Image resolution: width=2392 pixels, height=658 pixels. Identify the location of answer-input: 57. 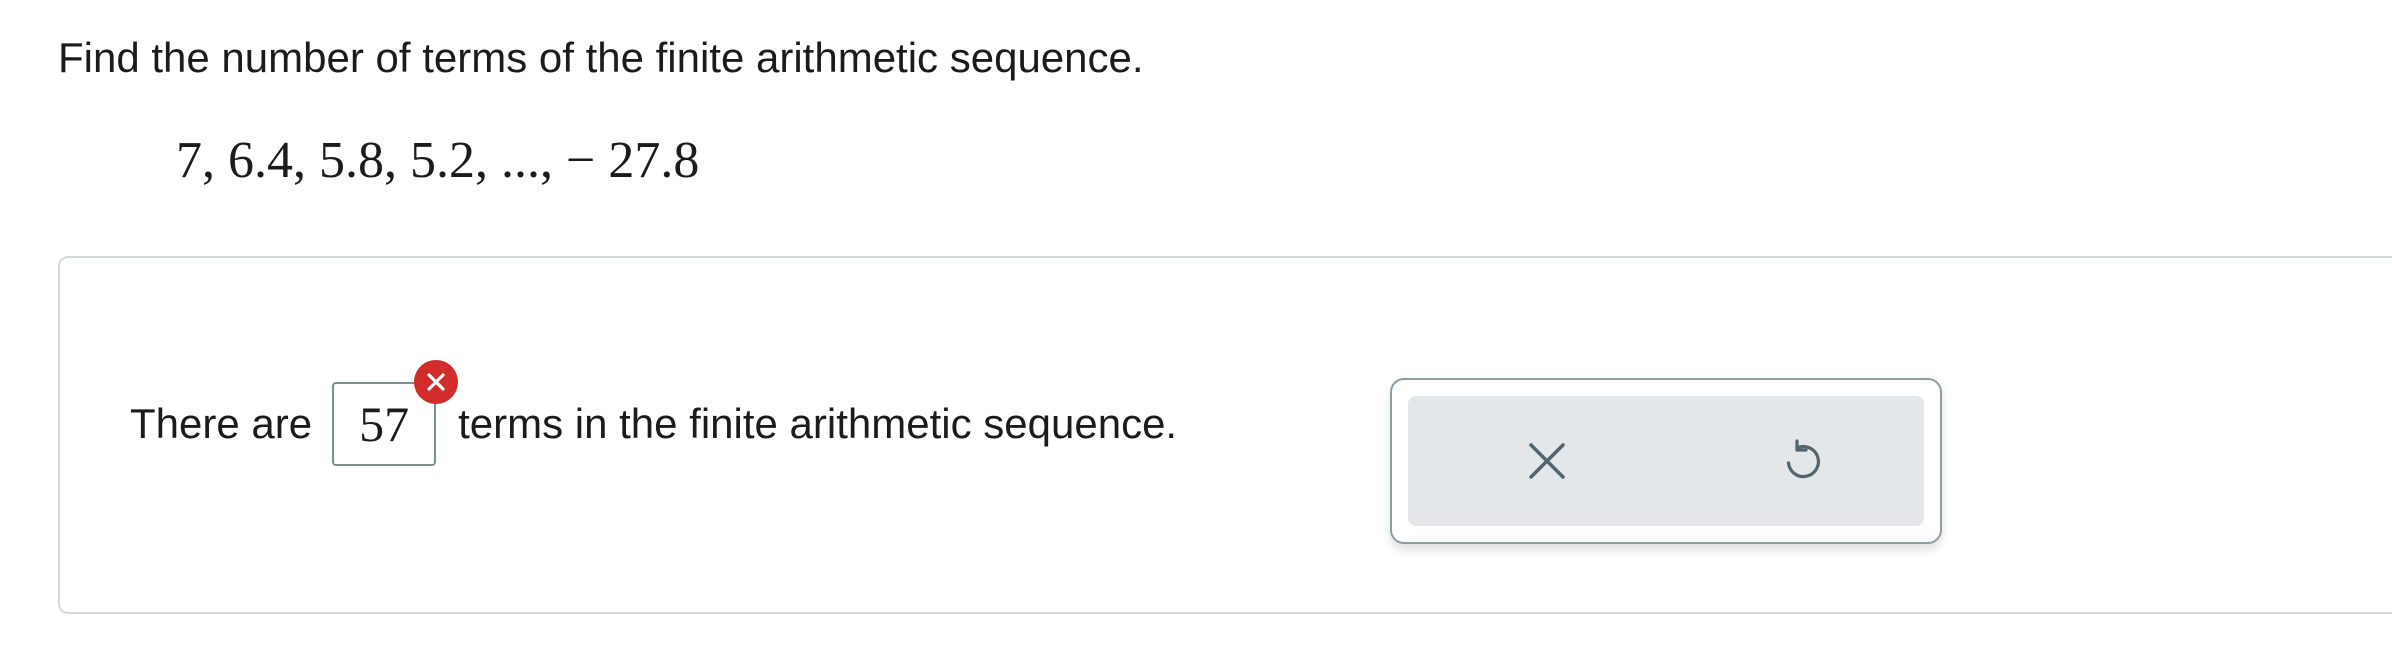
(395, 413).